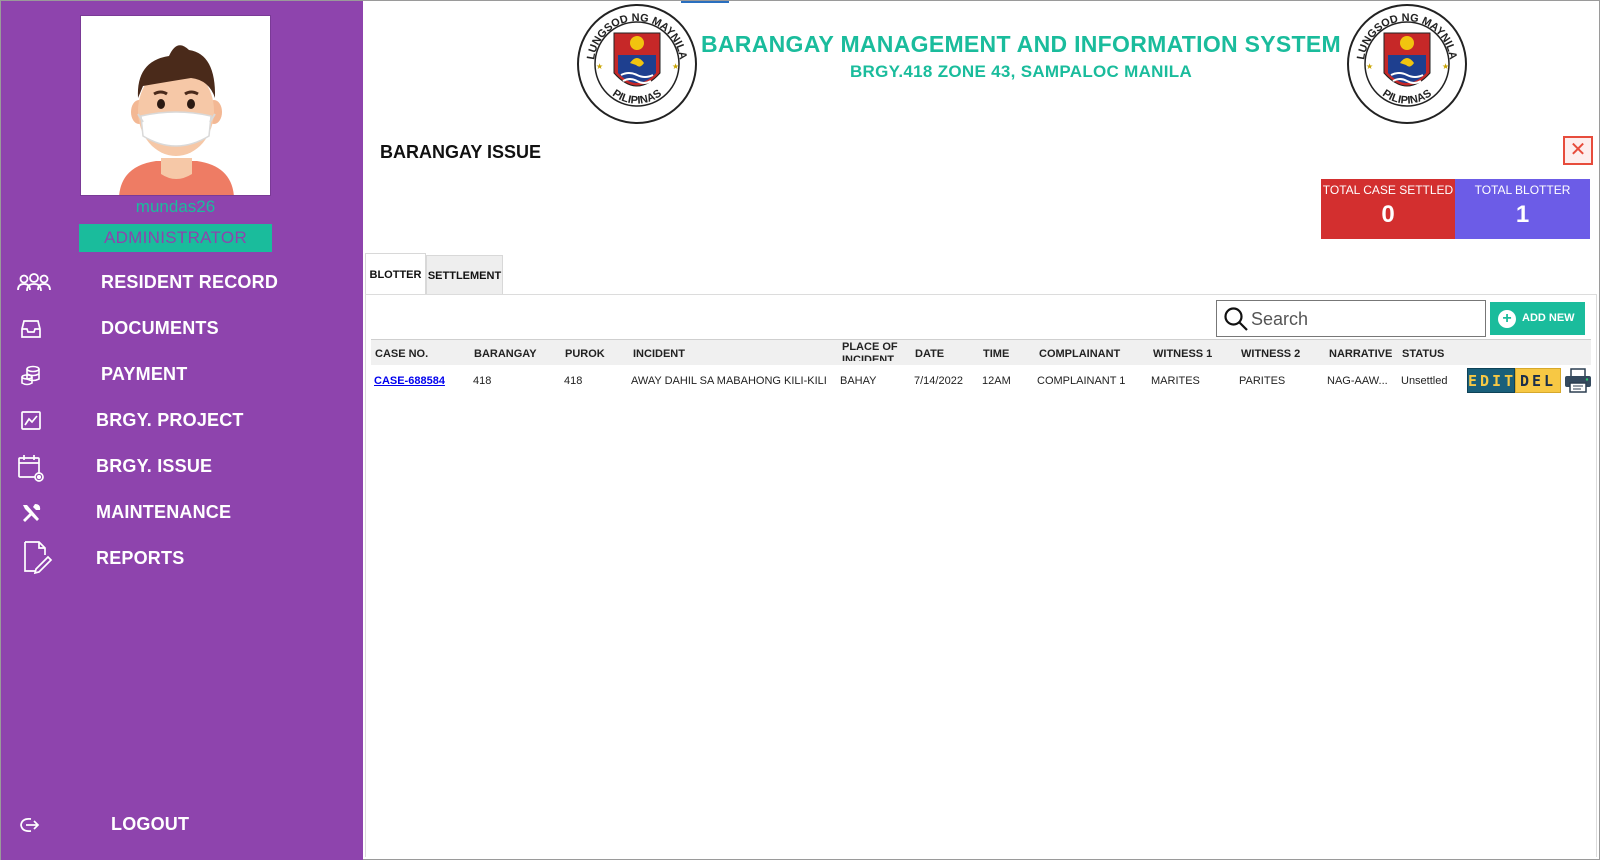 The image size is (1600, 860). Describe the element at coordinates (1522, 190) in the screenshot. I see `stat-label: TOTAL BLOTTER` at that location.